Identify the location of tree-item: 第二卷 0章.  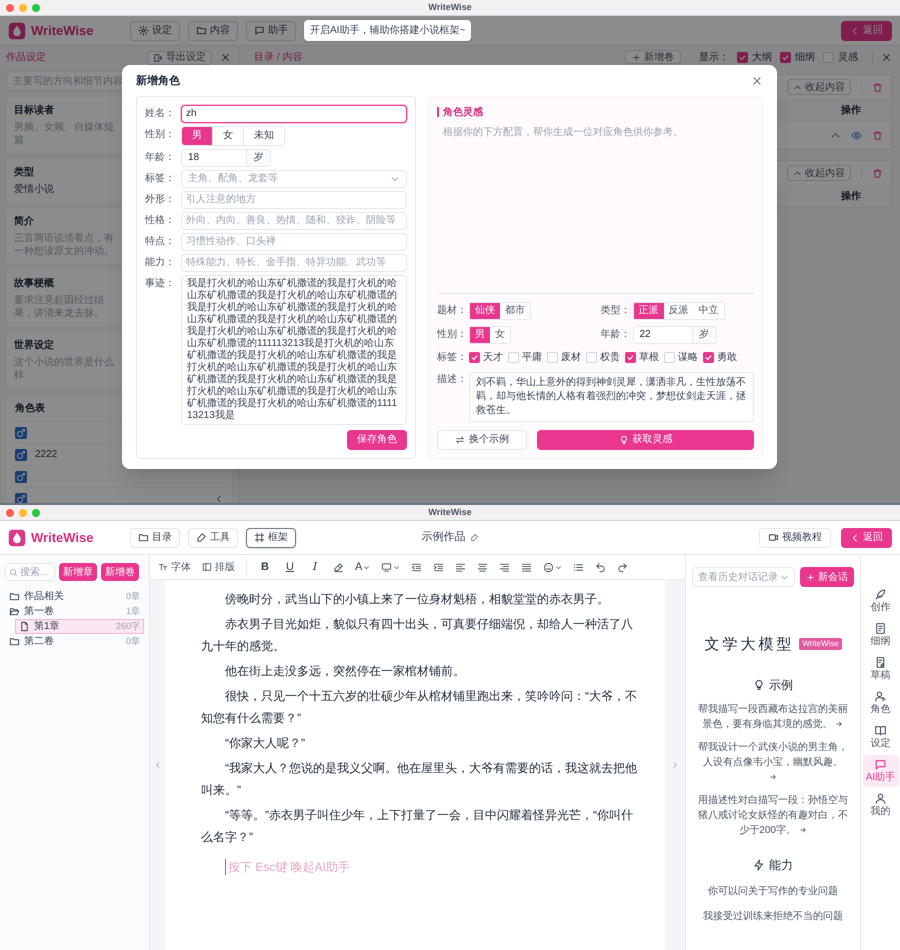
(74, 641).